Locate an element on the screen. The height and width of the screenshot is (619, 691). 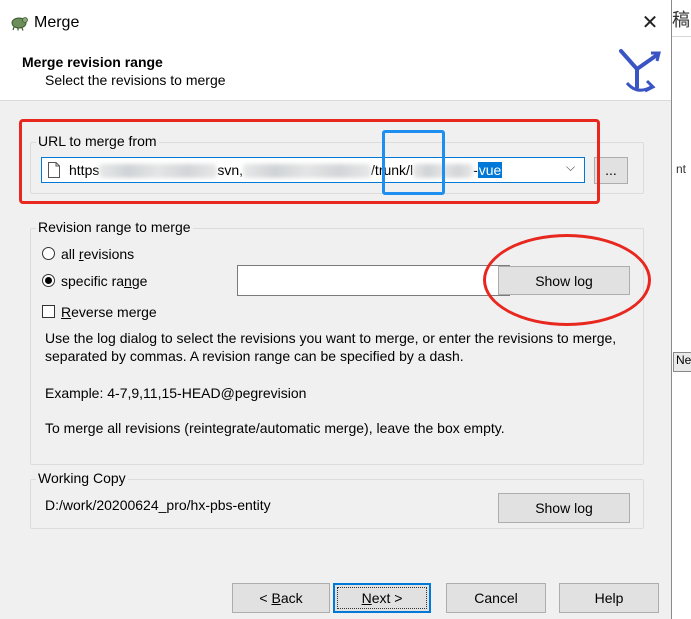
specific-range-radio is located at coordinates (48, 280).